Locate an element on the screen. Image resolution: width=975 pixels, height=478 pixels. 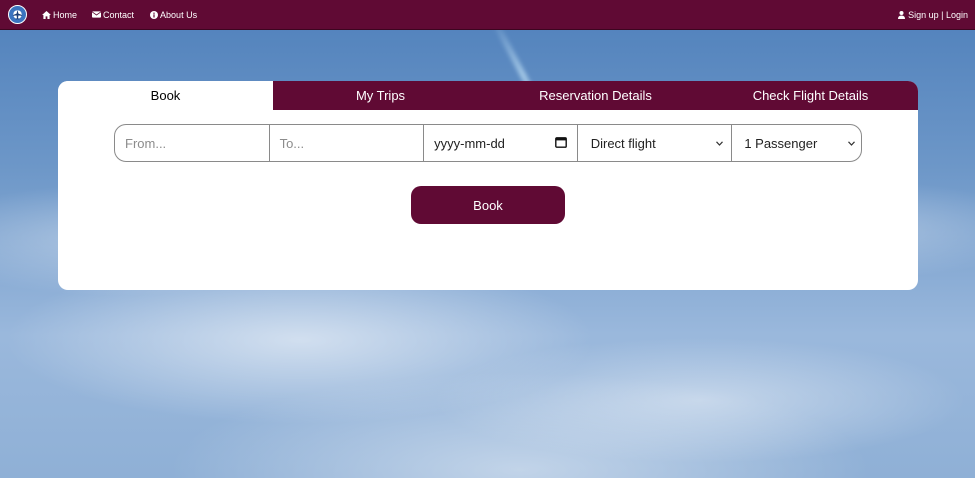
book-button: Book is located at coordinates (488, 205).